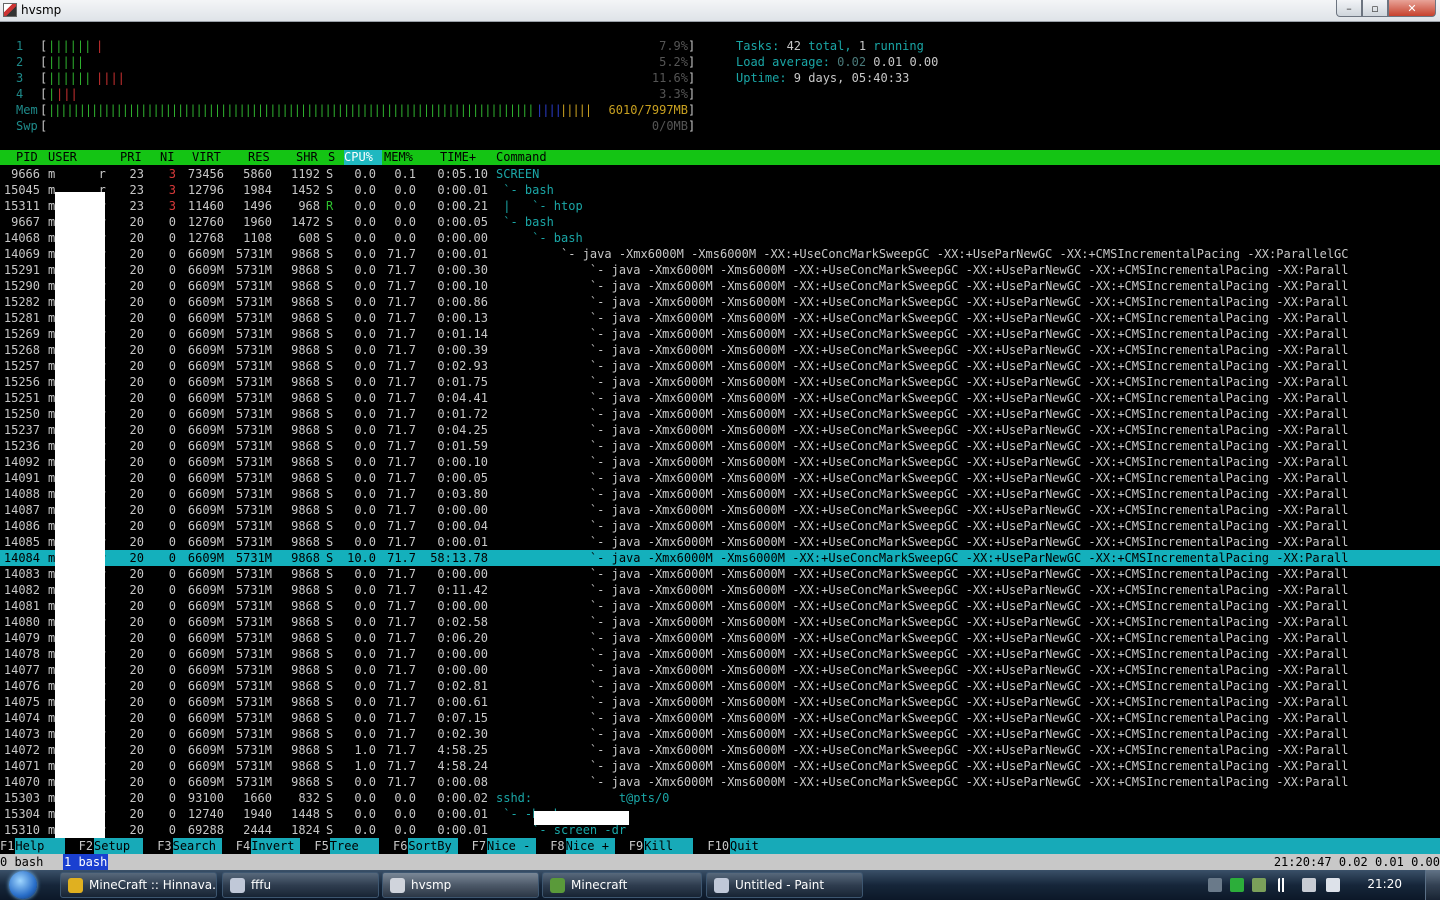 The height and width of the screenshot is (900, 1440). What do you see at coordinates (1259, 885) in the screenshot?
I see `network-device-icon` at bounding box center [1259, 885].